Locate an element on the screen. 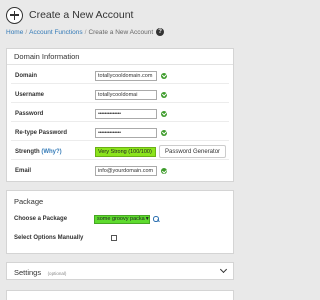  retype-password-row: Re-type Password •••••••••••••• is located at coordinates (120, 133).